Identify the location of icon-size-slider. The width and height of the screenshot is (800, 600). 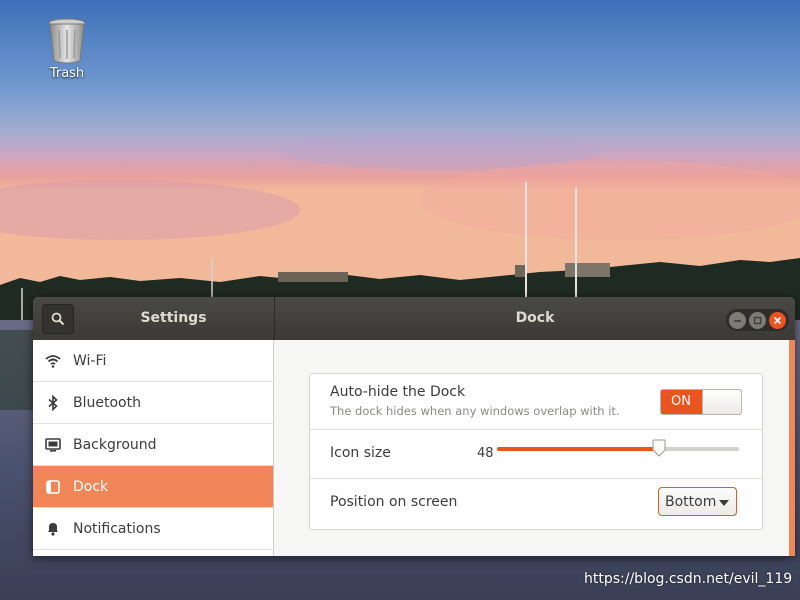
(618, 448).